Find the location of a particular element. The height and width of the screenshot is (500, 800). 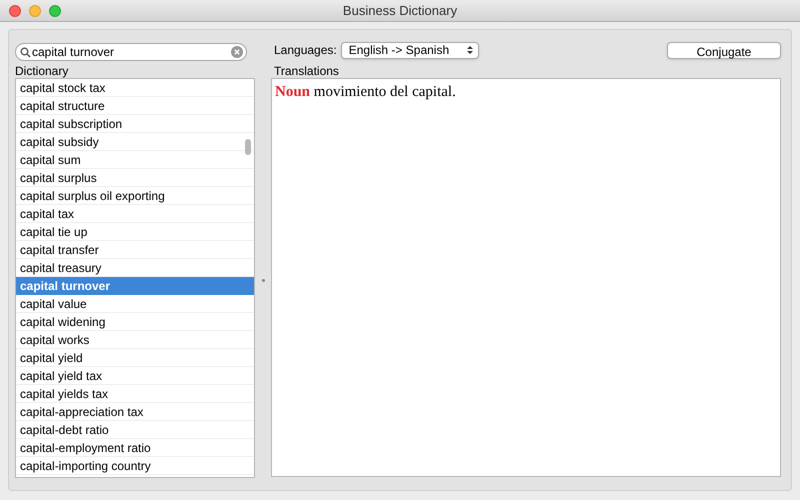

dictionary-item: capital-debt ratio is located at coordinates (135, 430).